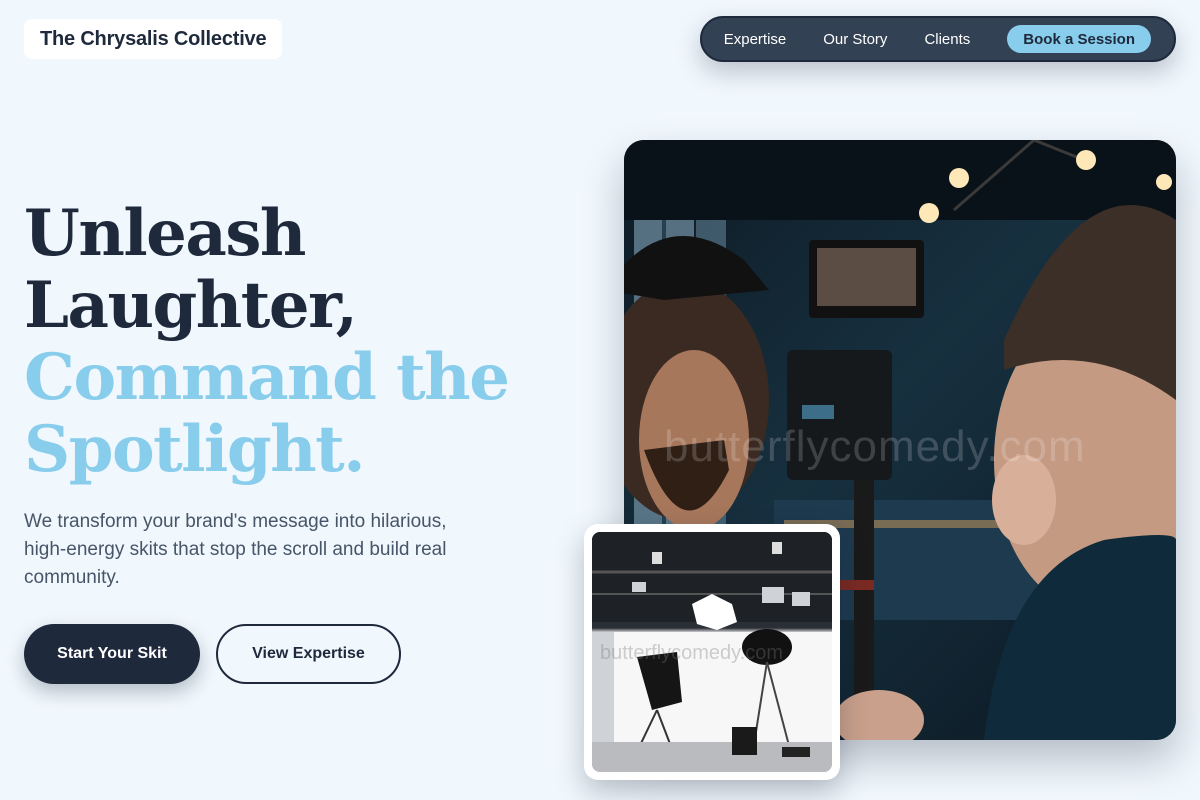  I want to click on studio-photo-card: butterflycomedy.com, so click(712, 652).